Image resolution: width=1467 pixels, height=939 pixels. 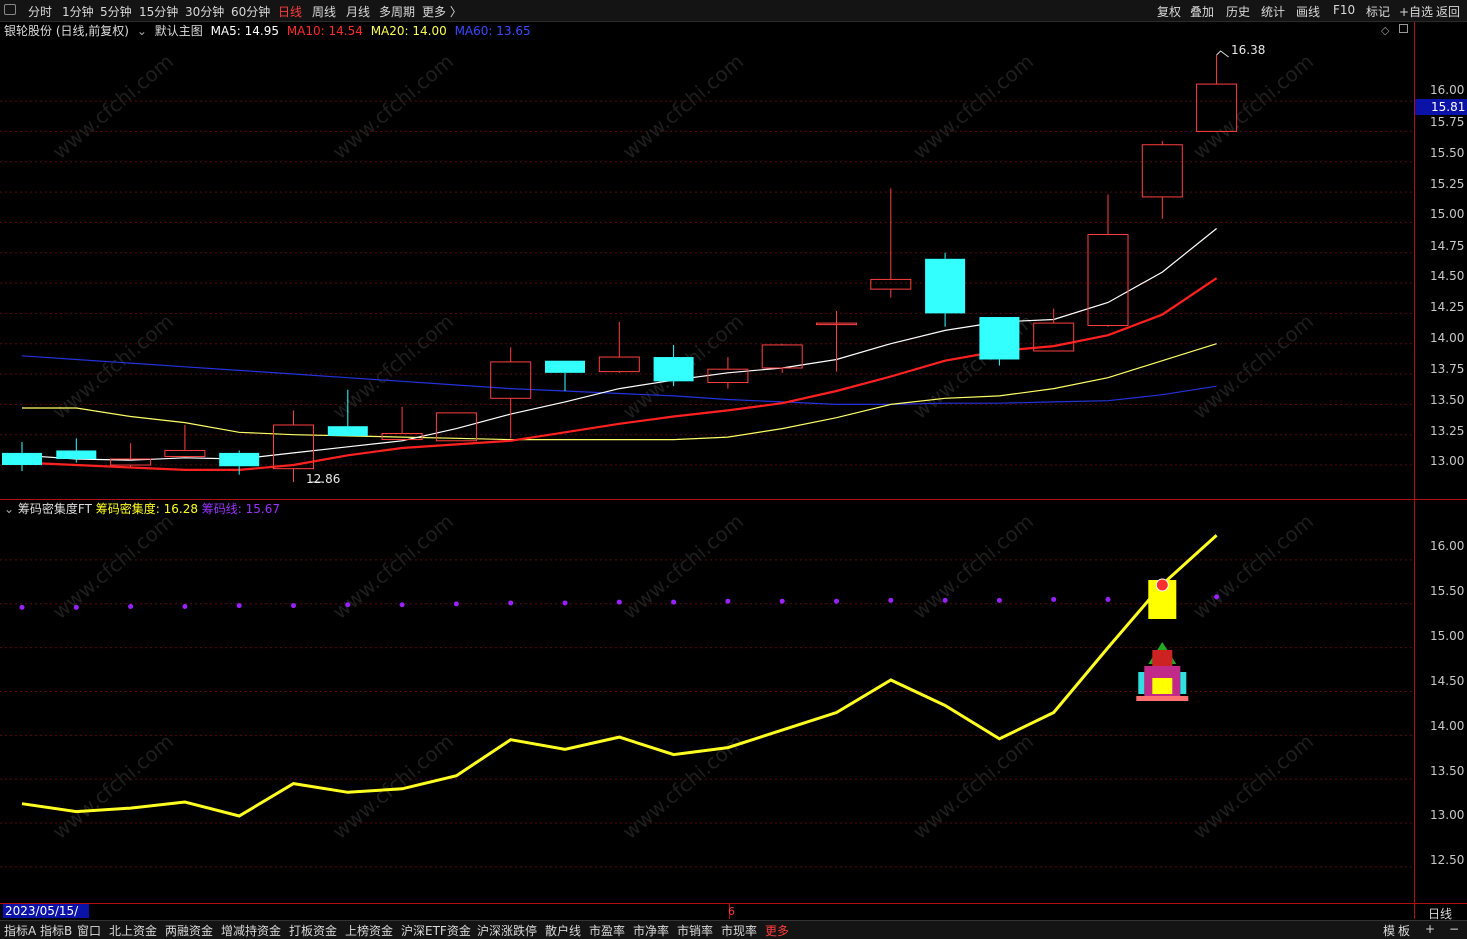 What do you see at coordinates (1238, 11) in the screenshot?
I see `history-button: 历史` at bounding box center [1238, 11].